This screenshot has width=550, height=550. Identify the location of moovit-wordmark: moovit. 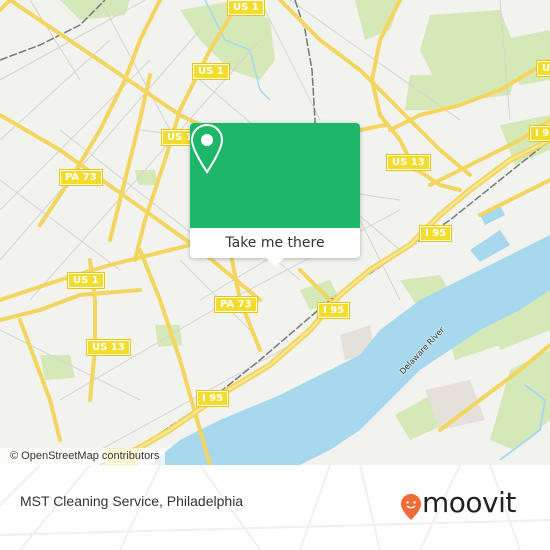
(469, 502).